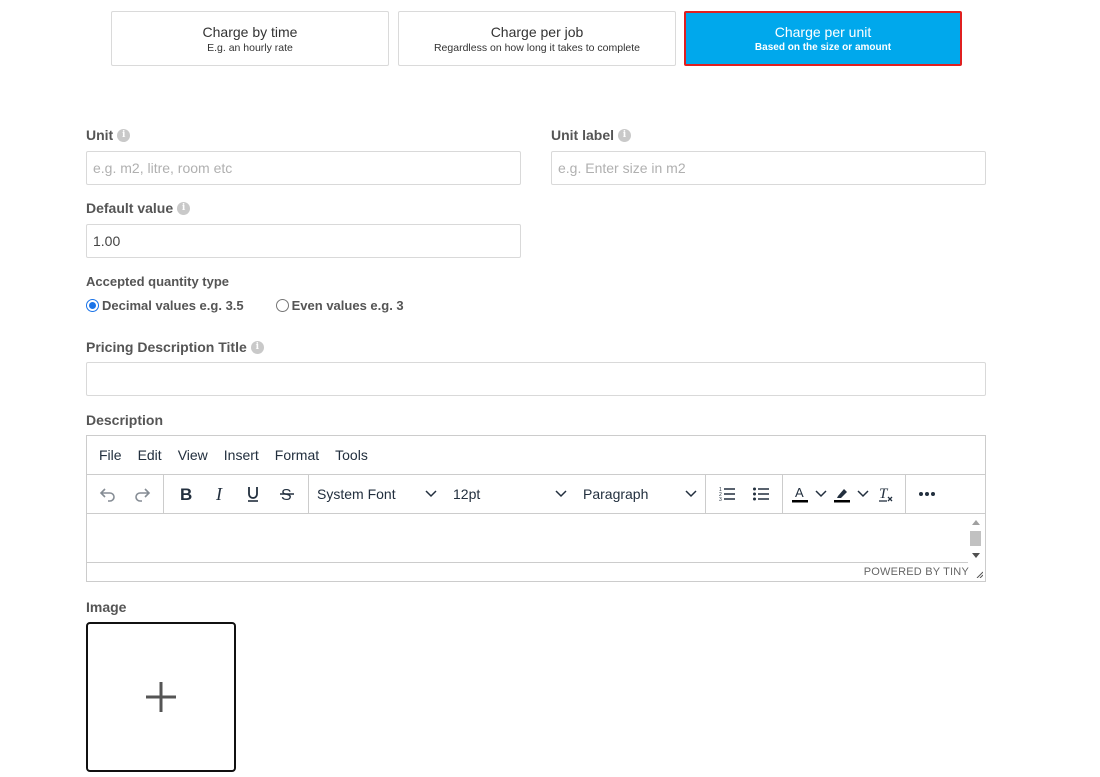  I want to click on mode-card-charge-by-time: Charge by time E.g. an hourly rate, so click(250, 38).